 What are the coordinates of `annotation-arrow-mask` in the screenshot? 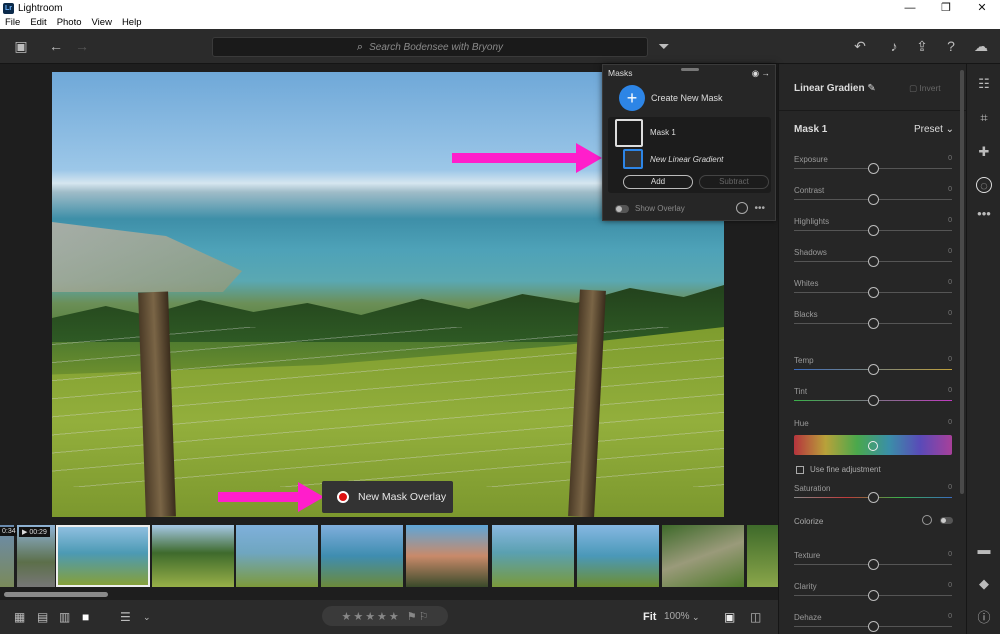 It's located at (527, 158).